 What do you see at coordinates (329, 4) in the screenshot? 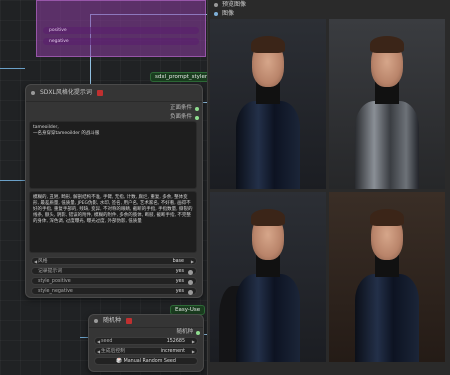
I see `node-header: 预览图像` at bounding box center [329, 4].